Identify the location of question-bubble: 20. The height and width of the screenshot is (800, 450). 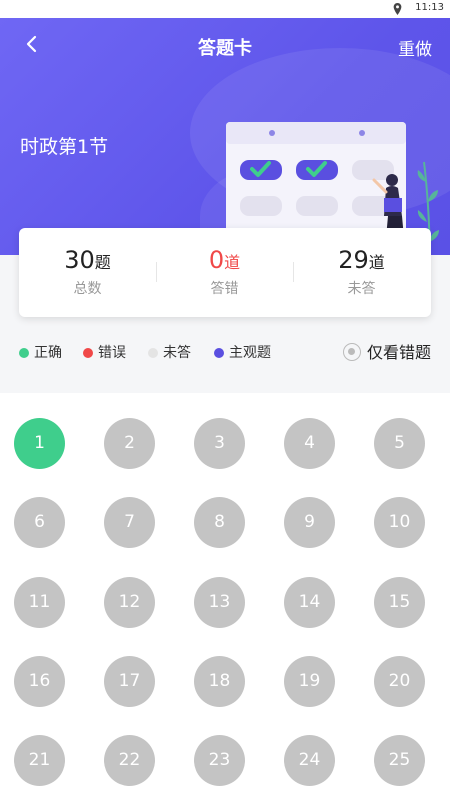
(399, 681).